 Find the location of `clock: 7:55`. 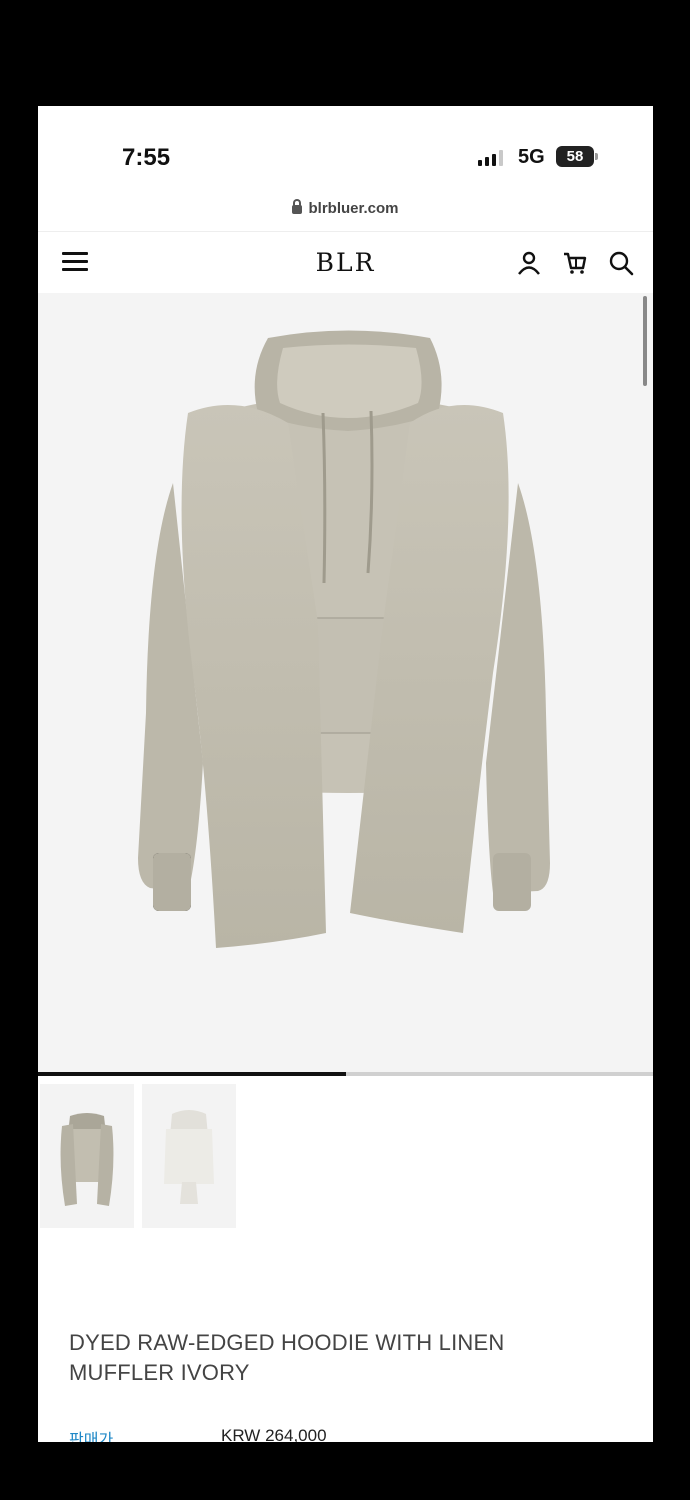

clock: 7:55 is located at coordinates (146, 157).